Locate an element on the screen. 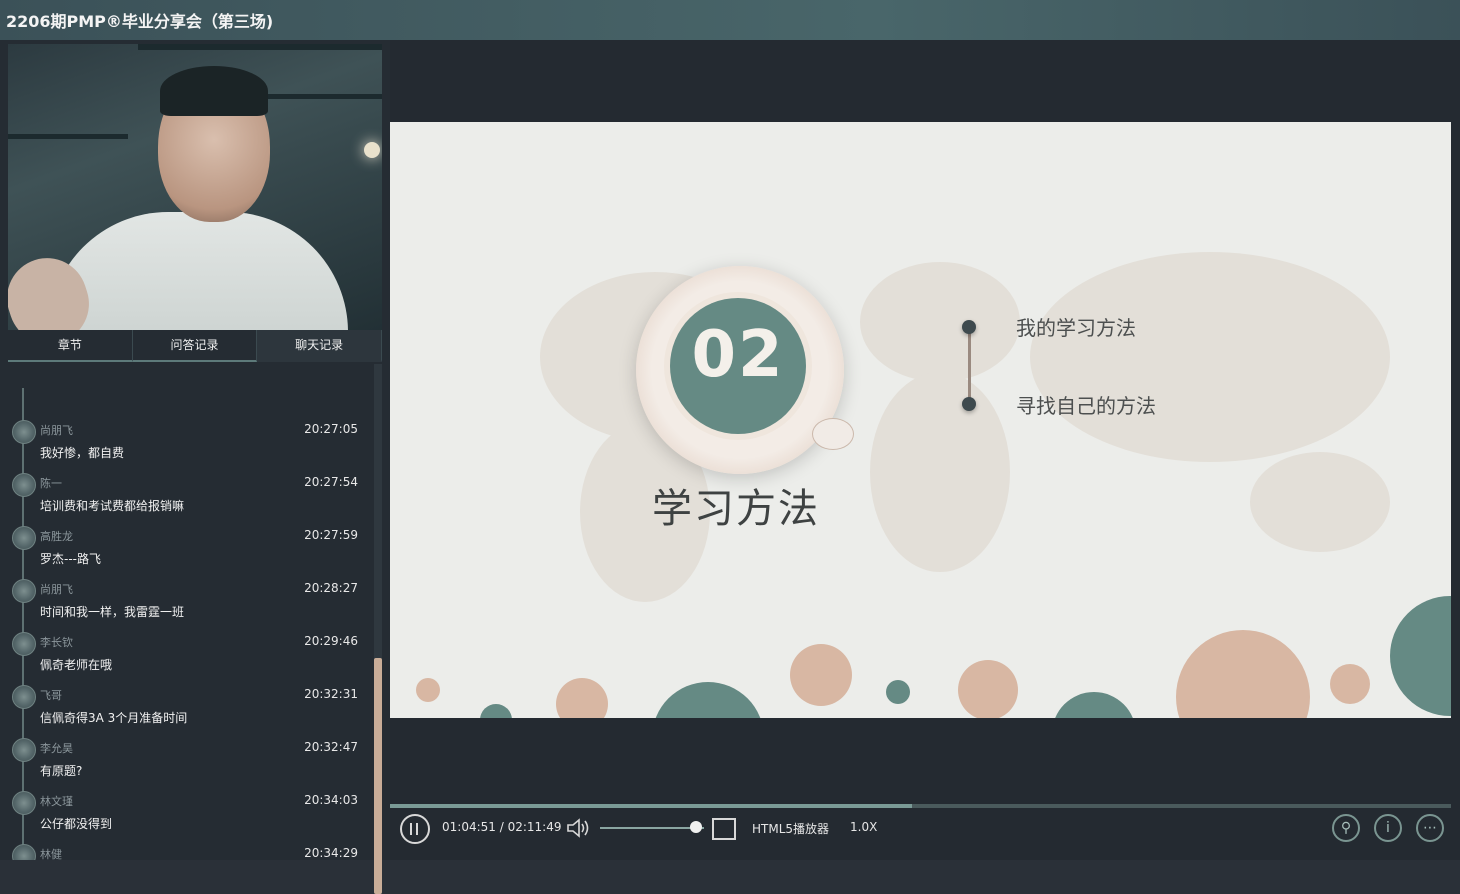 This screenshot has width=1460, height=894. progress-fill is located at coordinates (651, 806).